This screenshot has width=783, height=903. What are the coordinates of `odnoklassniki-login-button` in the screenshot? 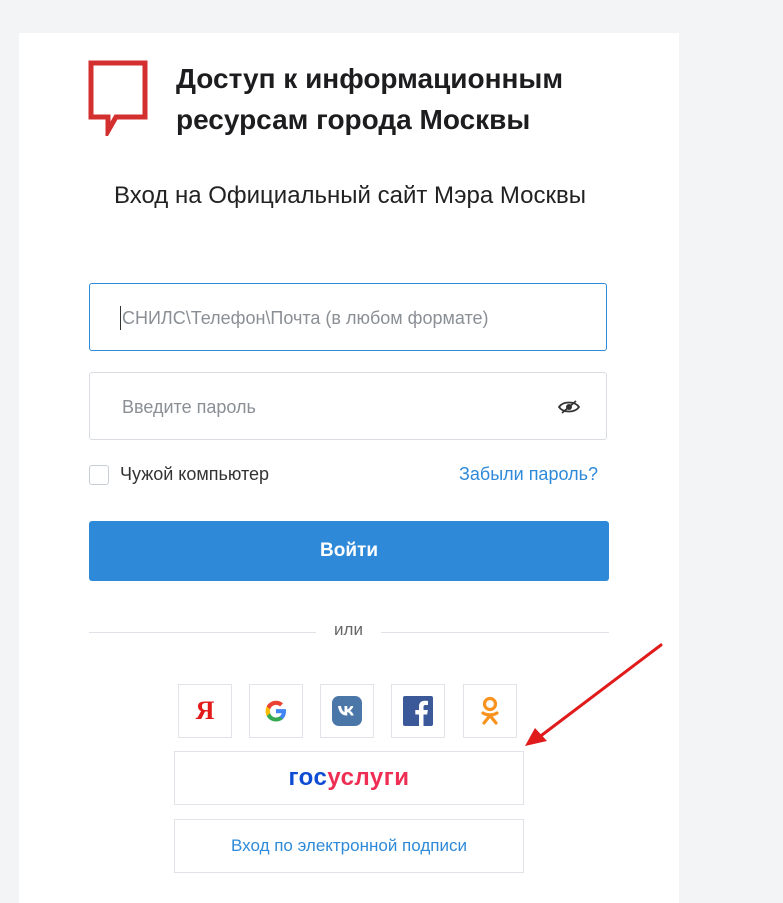 It's located at (490, 711).